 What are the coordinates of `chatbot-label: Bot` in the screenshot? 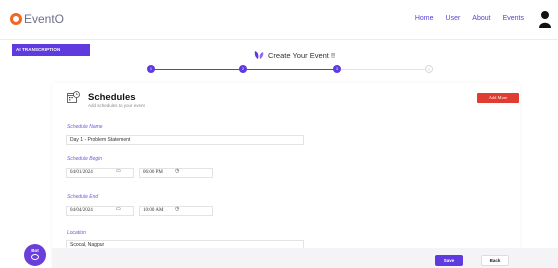 It's located at (35, 250).